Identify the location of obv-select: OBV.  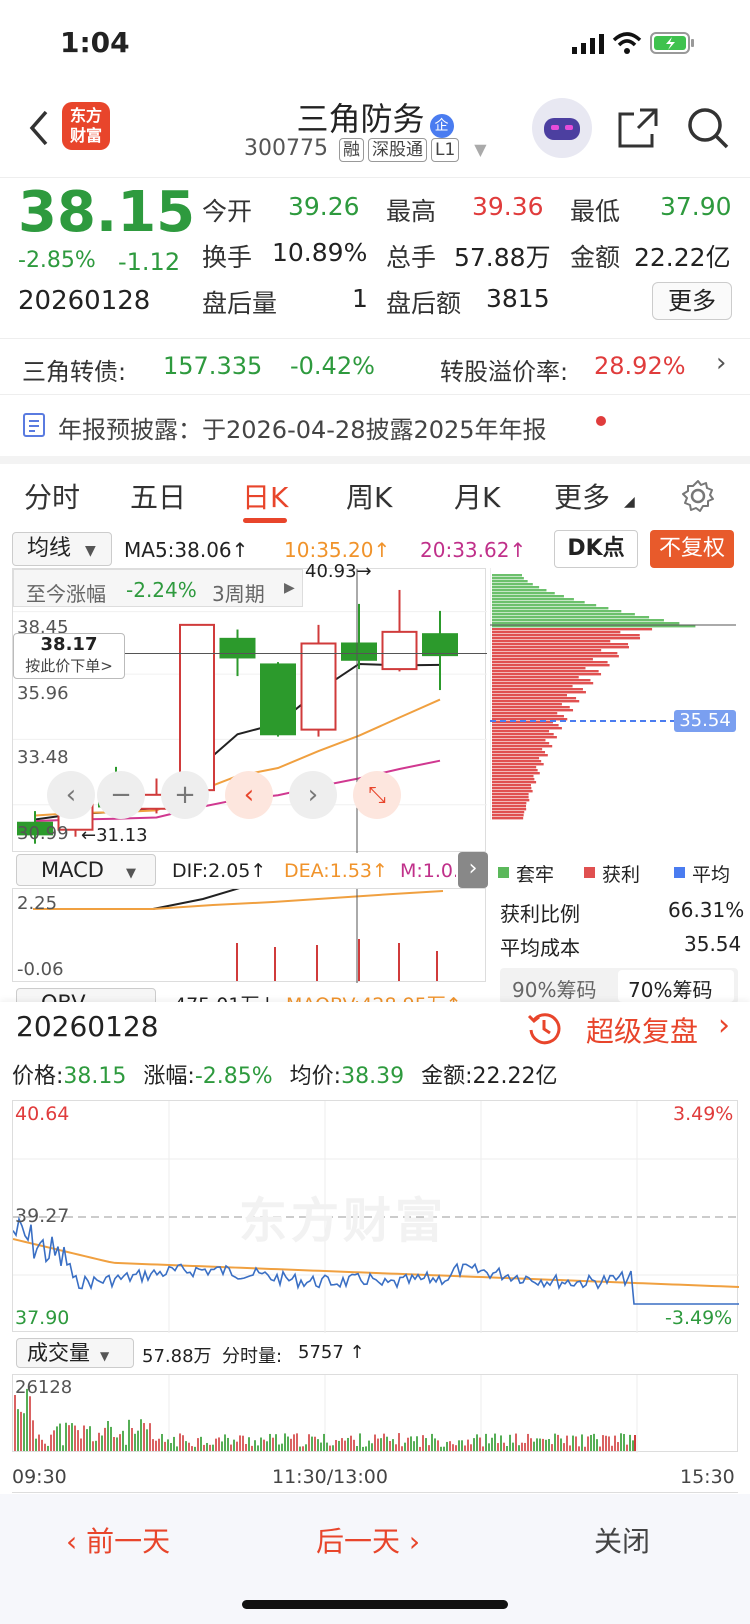
(86, 995).